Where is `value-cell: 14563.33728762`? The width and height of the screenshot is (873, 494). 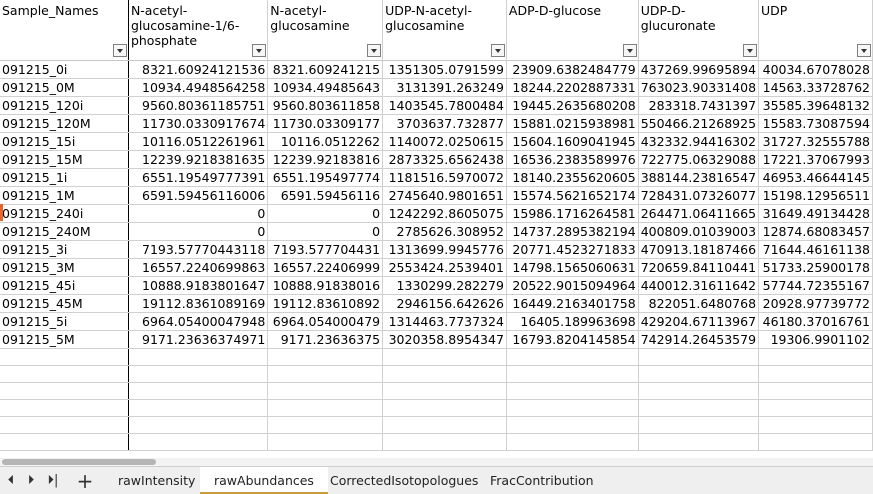 value-cell: 14563.33728762 is located at coordinates (815, 87).